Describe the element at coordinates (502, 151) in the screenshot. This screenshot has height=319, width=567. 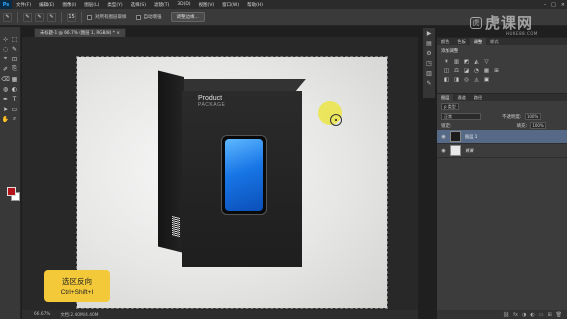
I see `layer-row: ◉ 背景` at that location.